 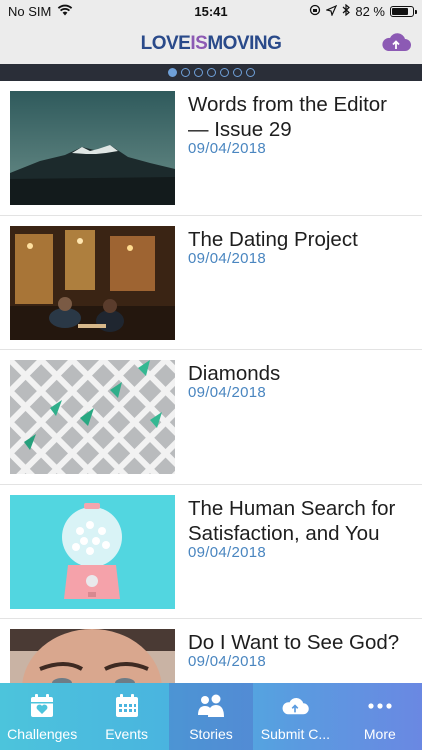 I want to click on tab-more: More, so click(x=380, y=716).